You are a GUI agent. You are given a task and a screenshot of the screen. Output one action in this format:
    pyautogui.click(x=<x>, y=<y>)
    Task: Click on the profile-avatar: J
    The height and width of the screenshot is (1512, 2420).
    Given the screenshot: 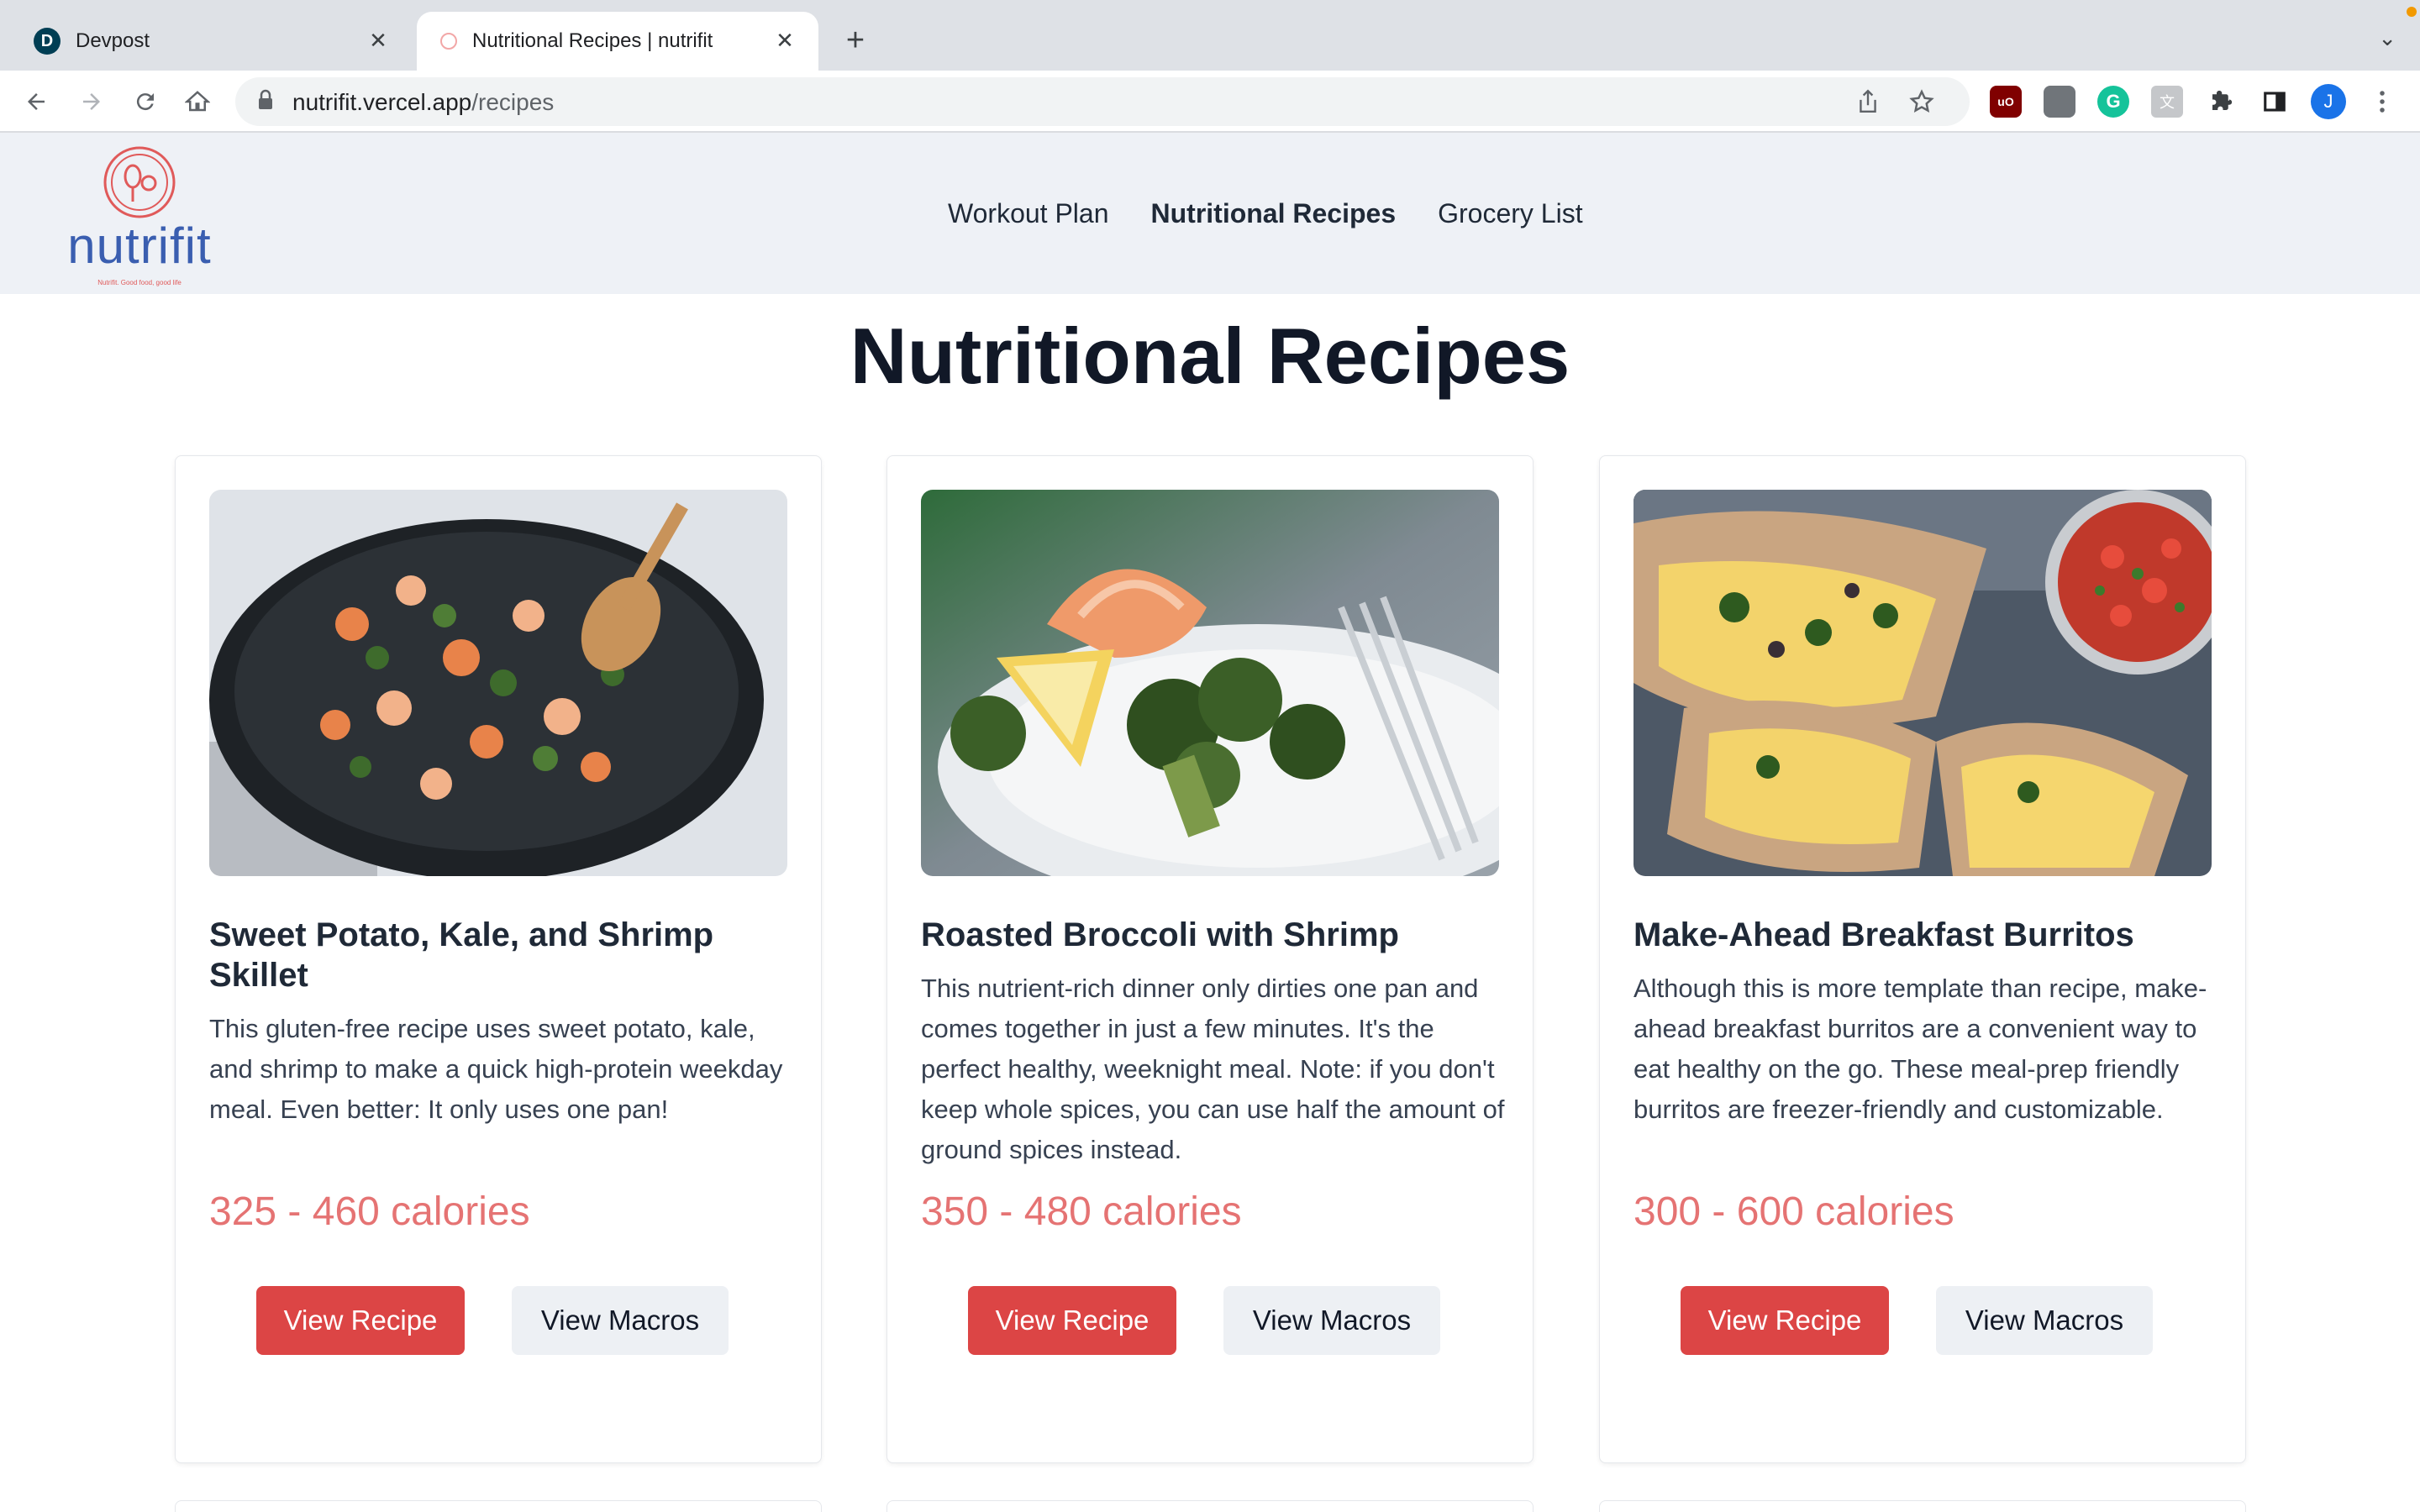 What is the action you would take?
    pyautogui.click(x=2329, y=101)
    